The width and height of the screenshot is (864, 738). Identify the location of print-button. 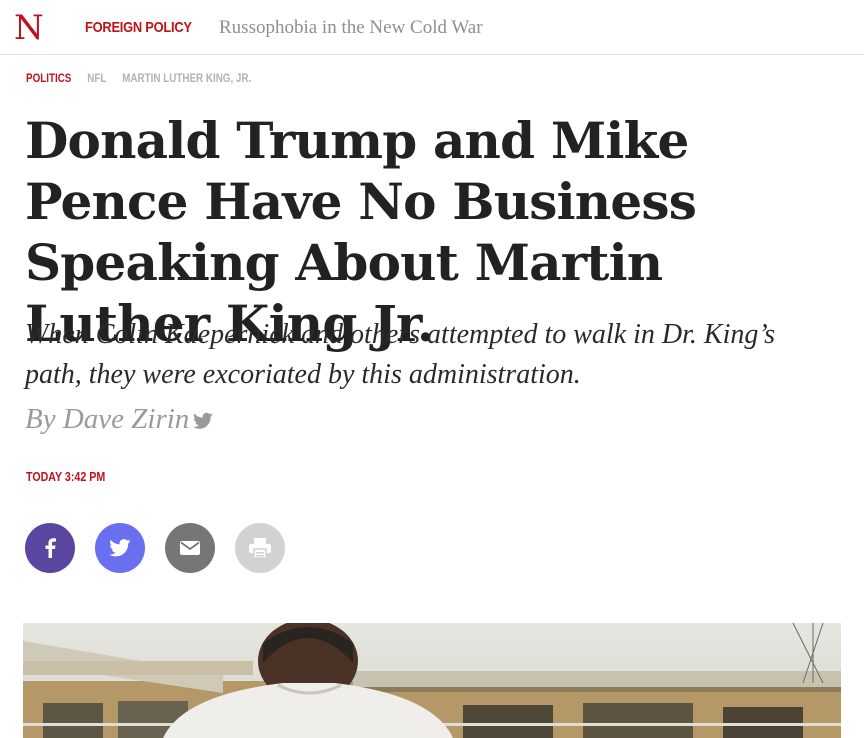
(260, 548).